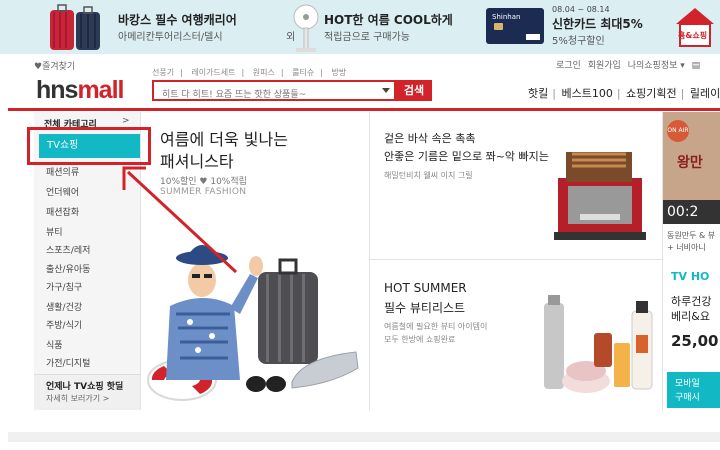  I want to click on quick-link: 레이가드세트, so click(213, 72).